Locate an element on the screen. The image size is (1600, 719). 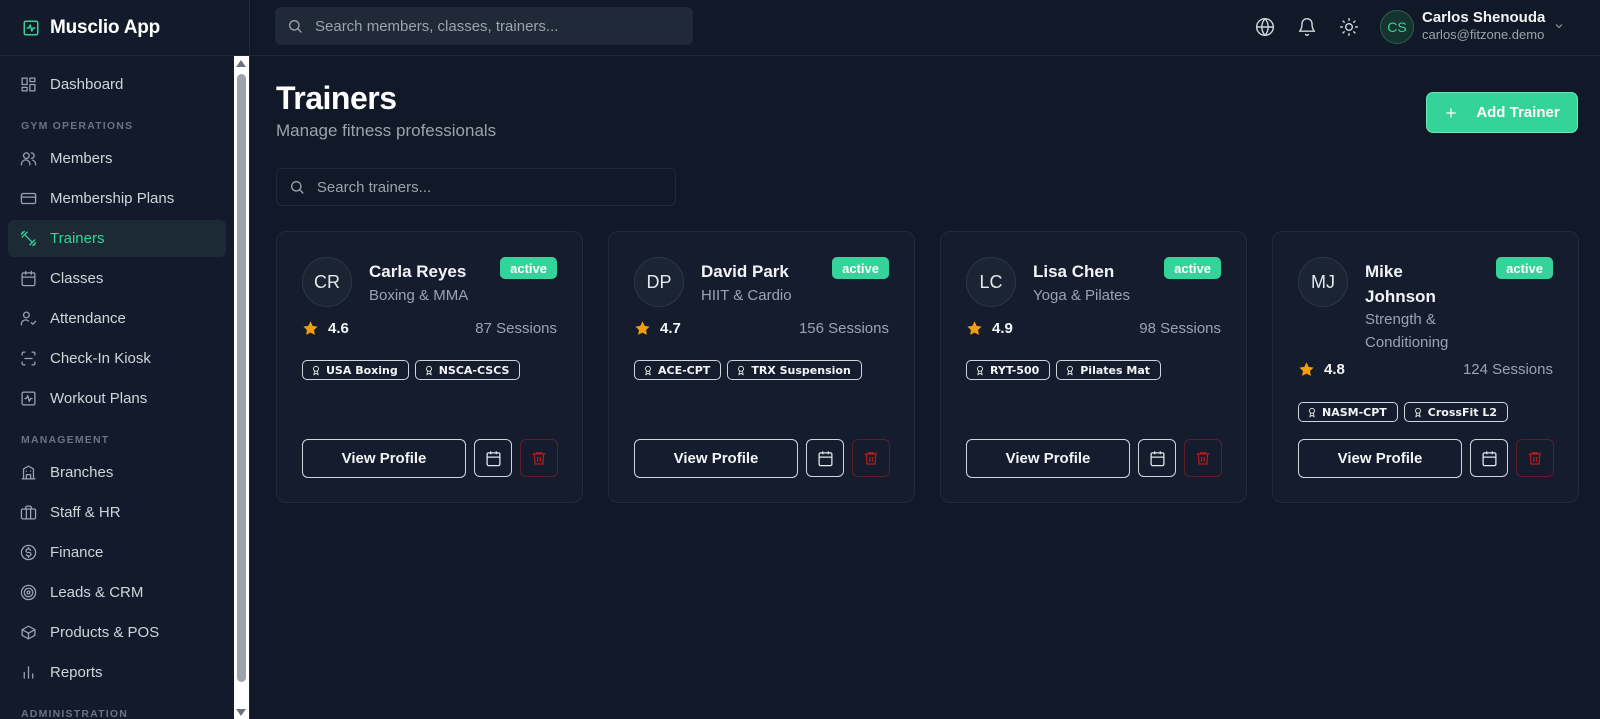
sidebar-scrollbar is located at coordinates (241, 387).